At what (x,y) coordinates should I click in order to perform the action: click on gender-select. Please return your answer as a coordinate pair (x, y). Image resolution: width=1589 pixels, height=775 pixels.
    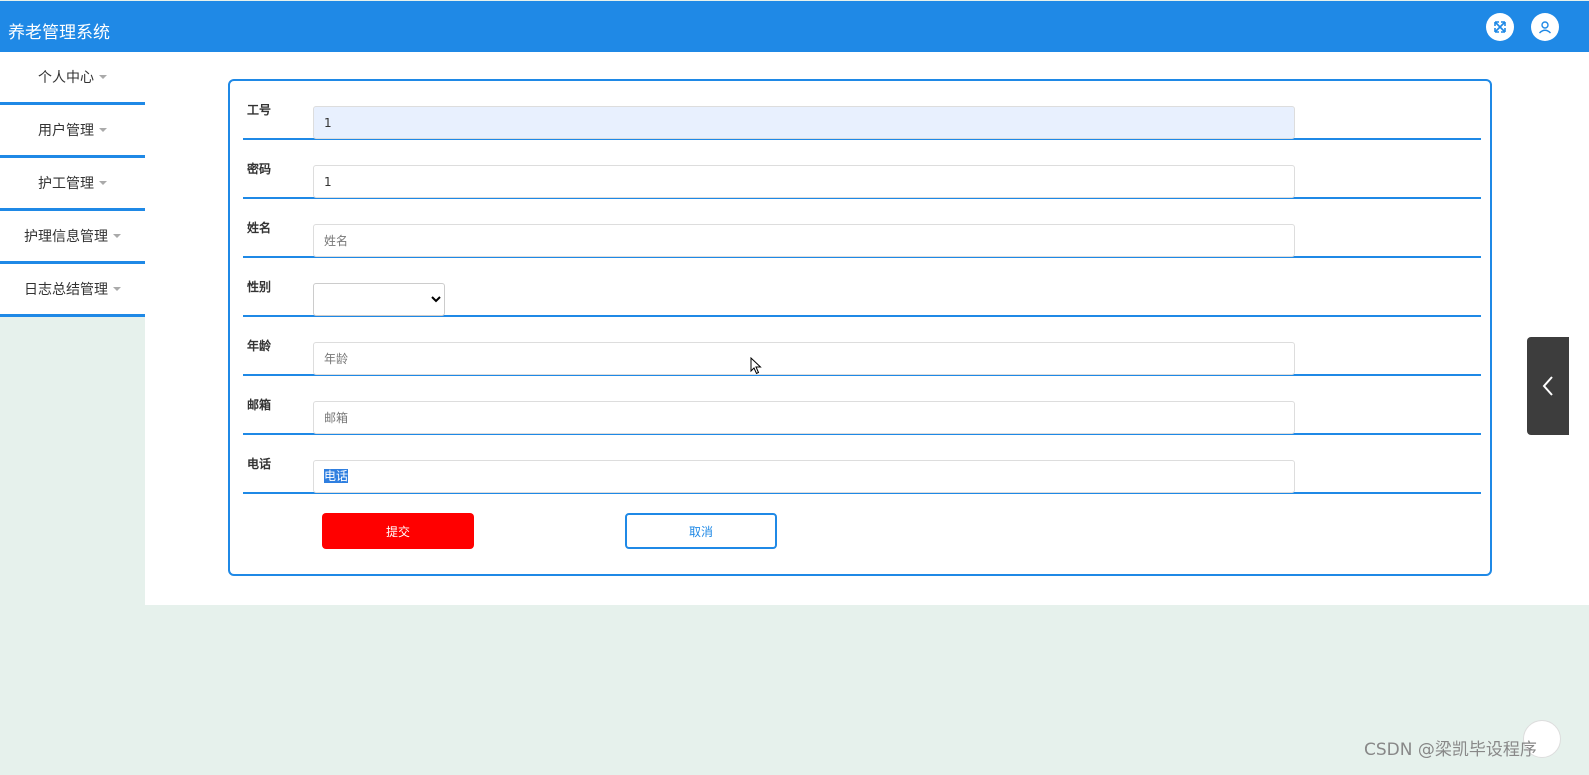
    Looking at the image, I should click on (379, 299).